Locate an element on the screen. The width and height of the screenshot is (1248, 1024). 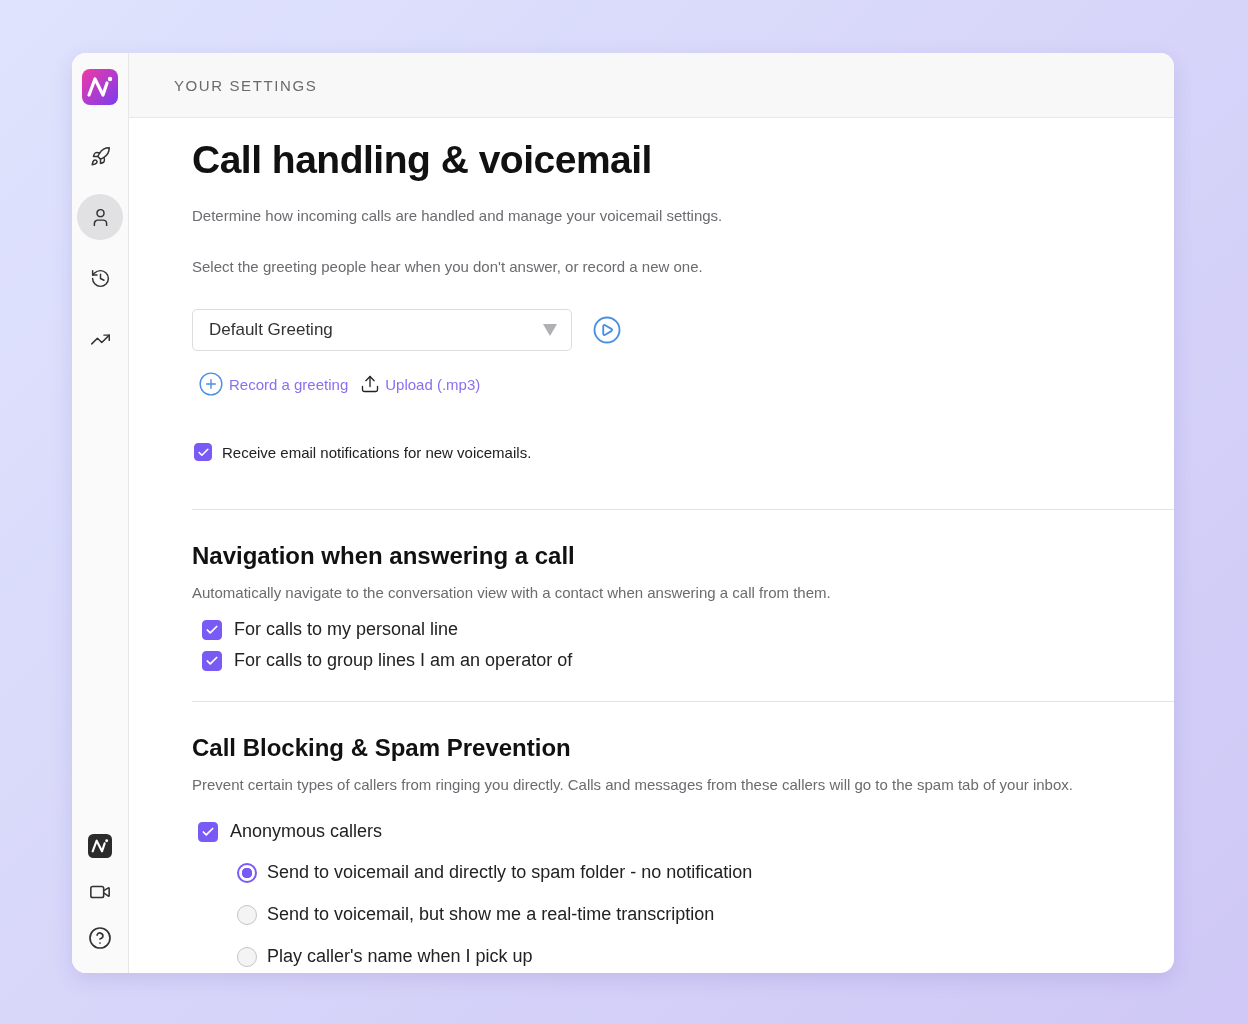
header-title: YOUR SETTINGS is located at coordinates (246, 85).